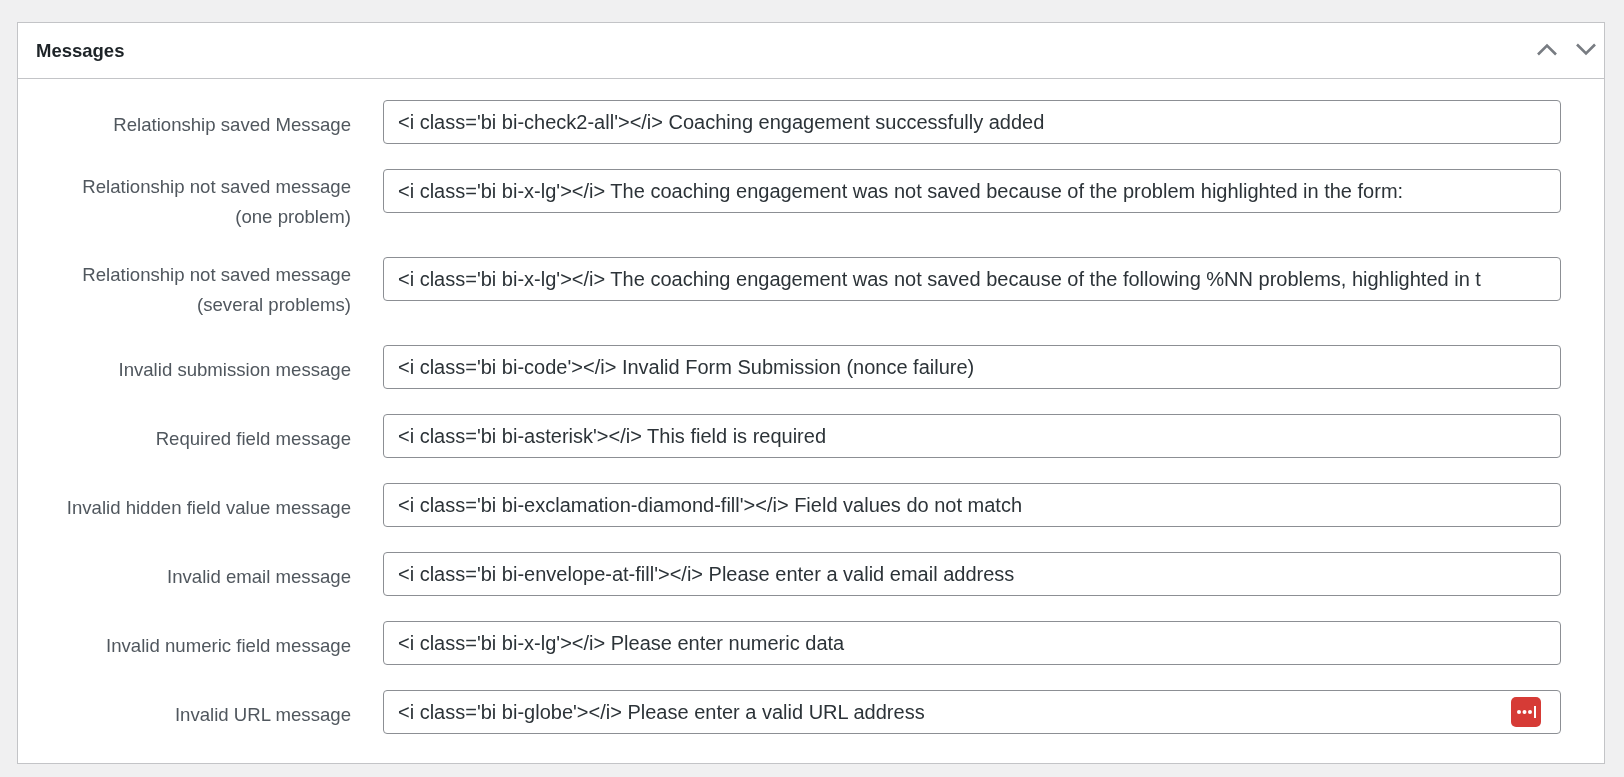 The image size is (1624, 777). Describe the element at coordinates (253, 439) in the screenshot. I see `field-label: Required field message` at that location.